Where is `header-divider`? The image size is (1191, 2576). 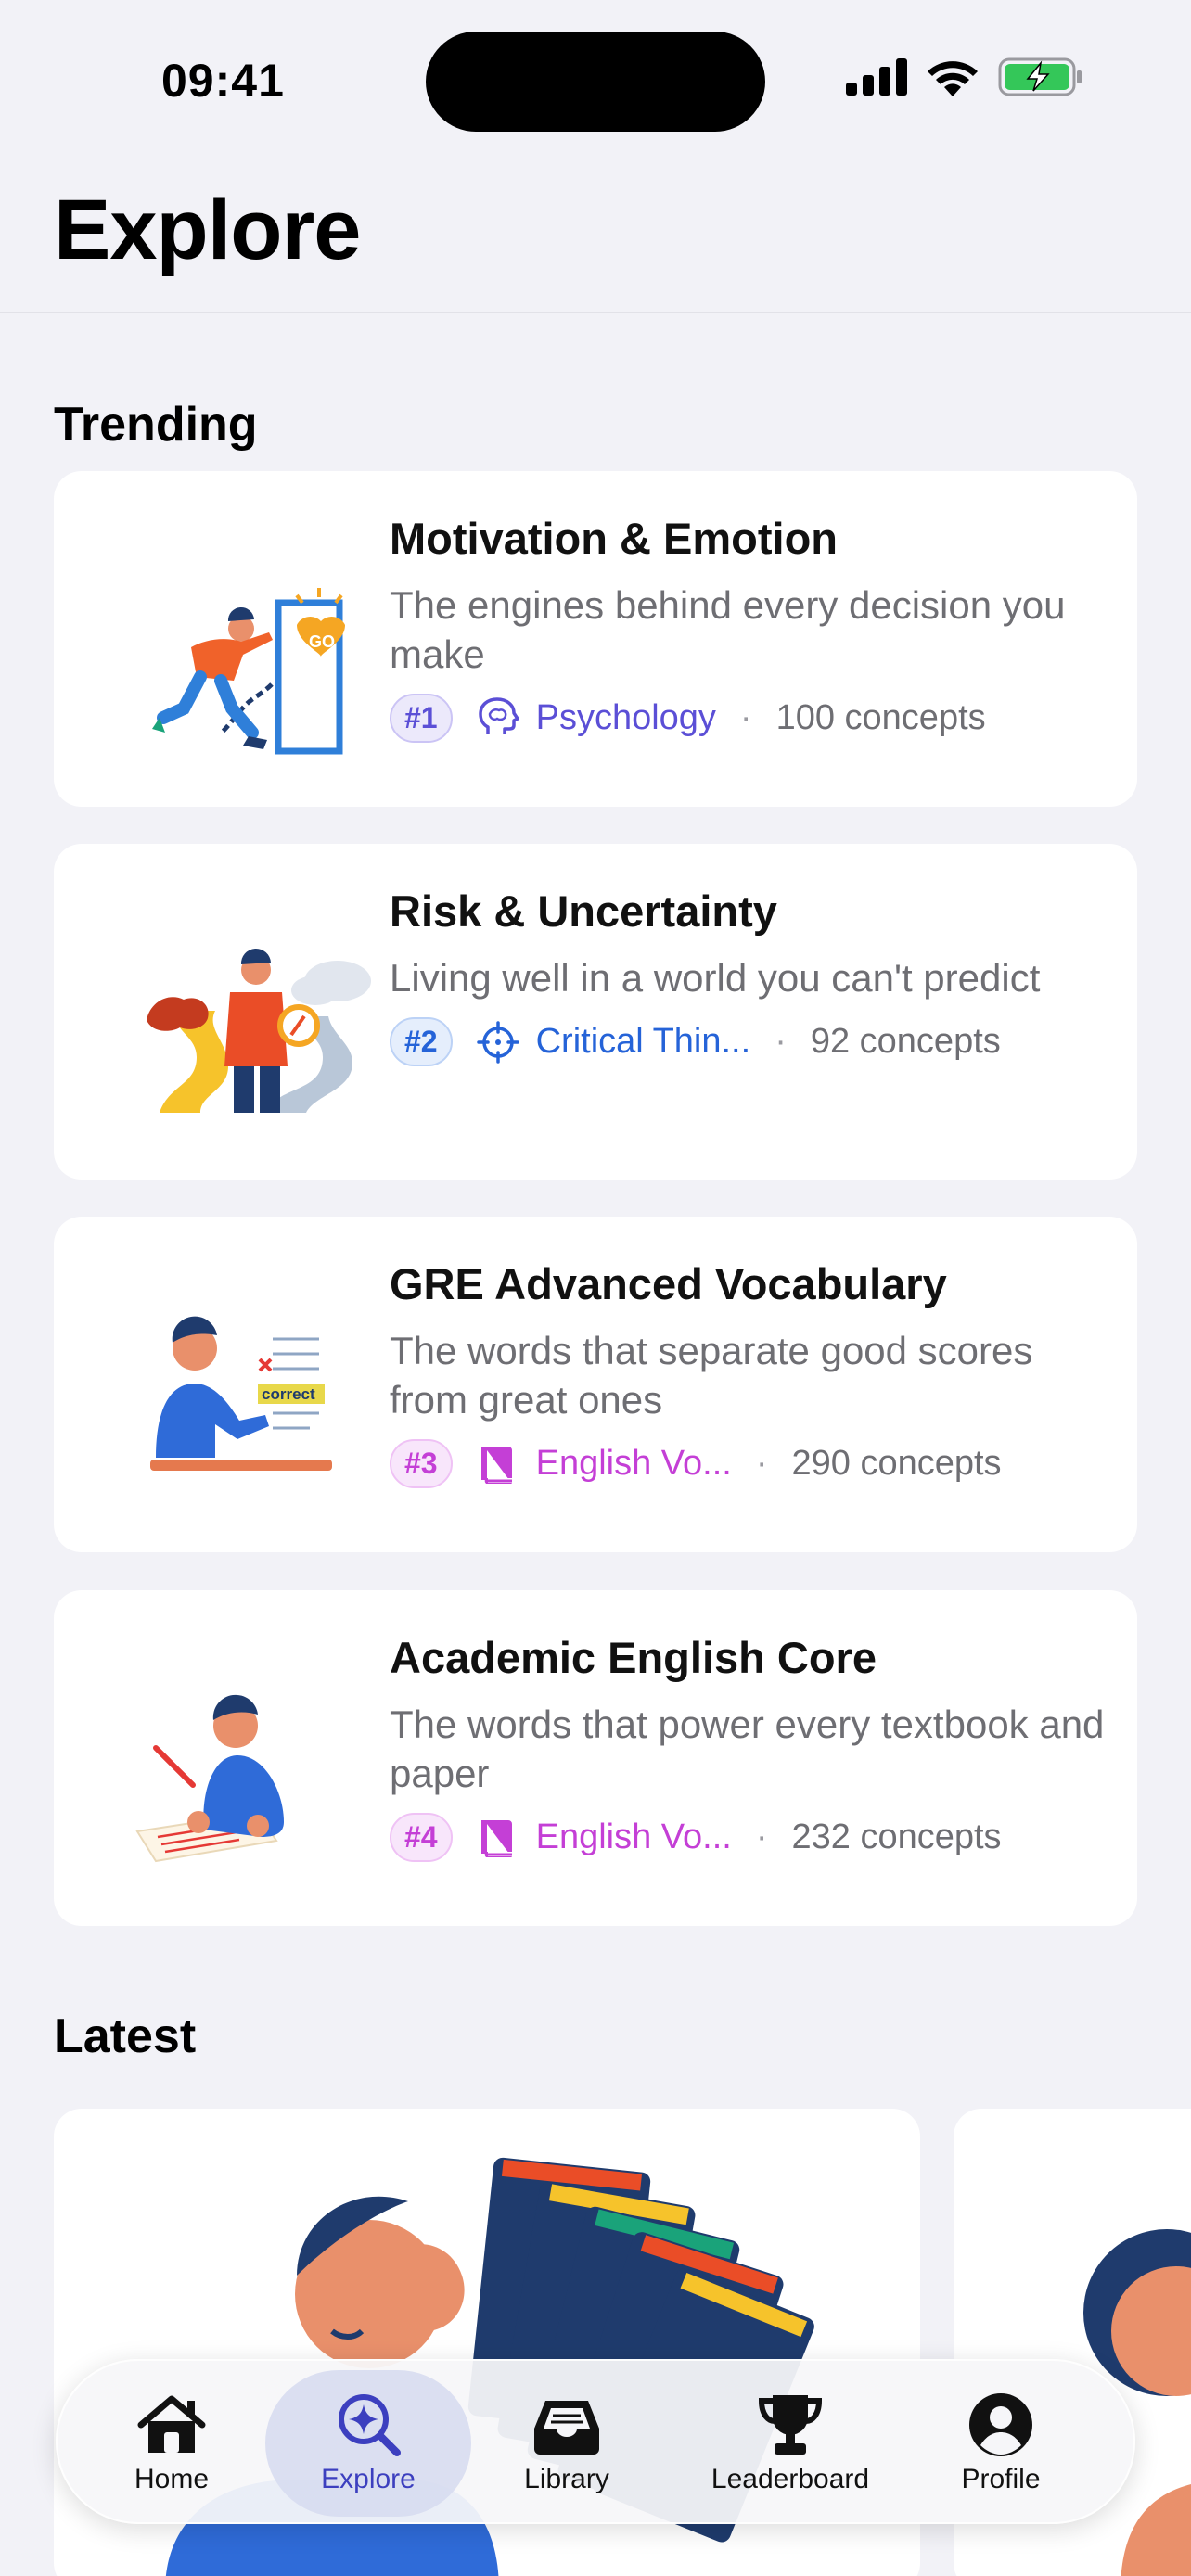
header-divider is located at coordinates (595, 312).